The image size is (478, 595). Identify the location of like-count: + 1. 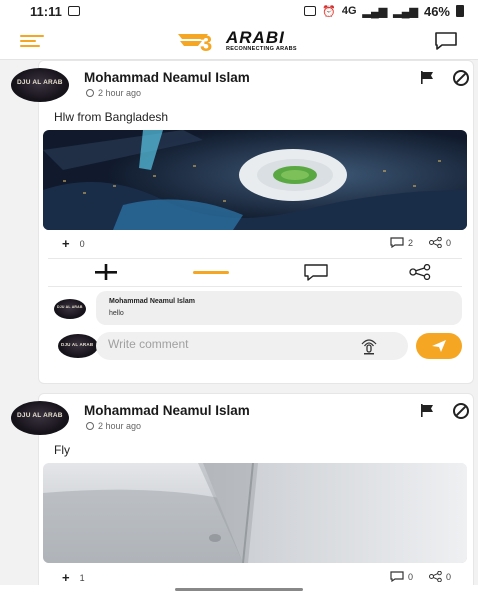
(73, 577).